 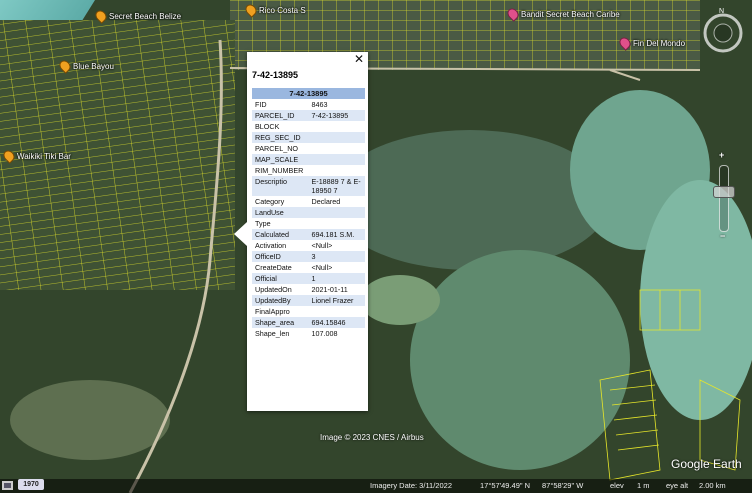 I want to click on poi-marker: Fin Del Mondo, so click(x=651, y=43).